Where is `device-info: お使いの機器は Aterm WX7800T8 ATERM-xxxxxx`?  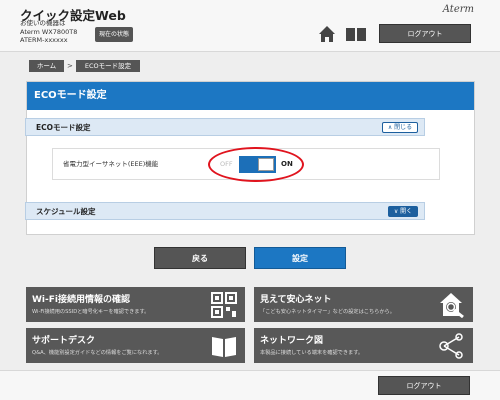
device-info: お使いの機器は Aterm WX7800T8 ATERM-xxxxxx is located at coordinates (48, 32).